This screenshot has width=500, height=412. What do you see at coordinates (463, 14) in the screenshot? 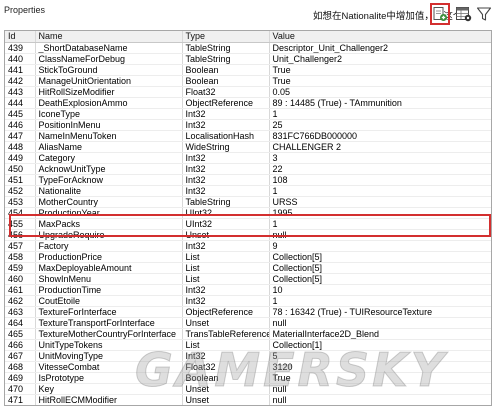
I see `spreadsheet-button` at bounding box center [463, 14].